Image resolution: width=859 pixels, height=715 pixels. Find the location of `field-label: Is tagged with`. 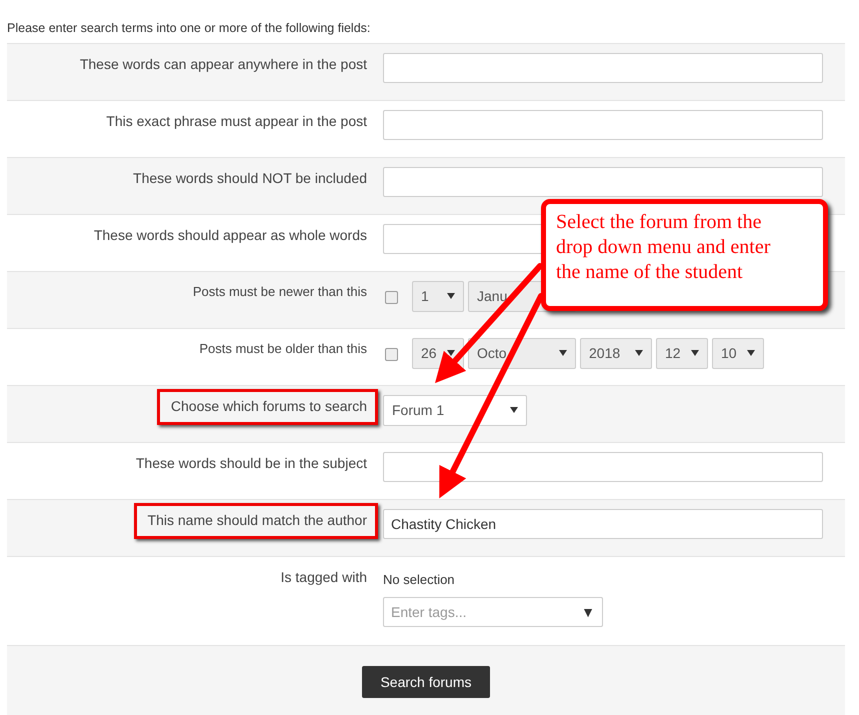

field-label: Is tagged with is located at coordinates (323, 576).